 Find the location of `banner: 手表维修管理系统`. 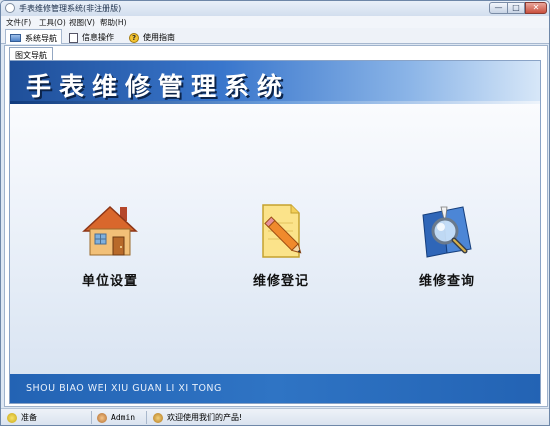

banner: 手表维修管理系统 is located at coordinates (275, 81).